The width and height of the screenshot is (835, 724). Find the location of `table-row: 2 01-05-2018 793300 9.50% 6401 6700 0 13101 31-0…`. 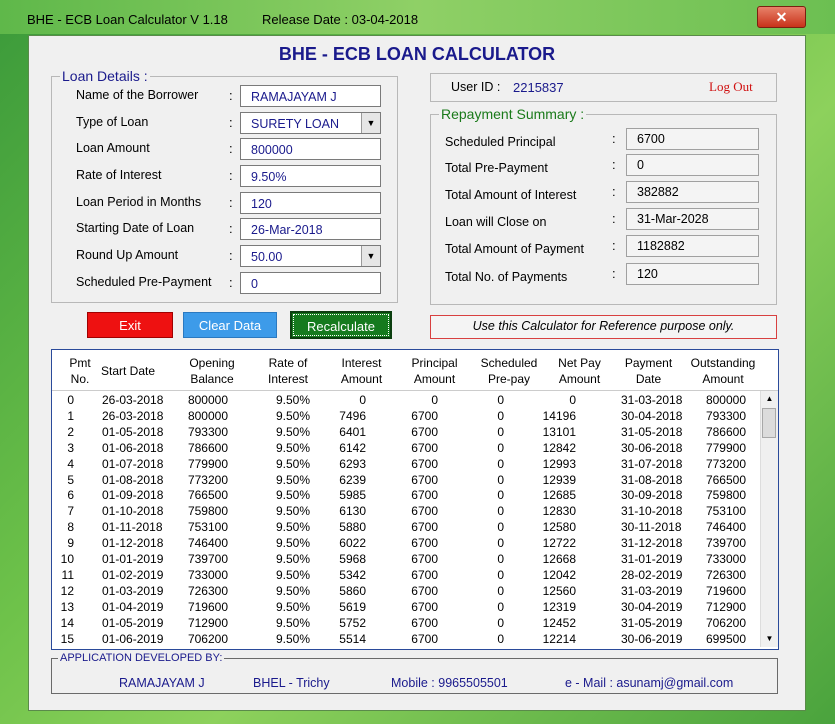

table-row: 2 01-05-2018 793300 9.50% 6401 6700 0 13101 31-0… is located at coordinates (406, 433).